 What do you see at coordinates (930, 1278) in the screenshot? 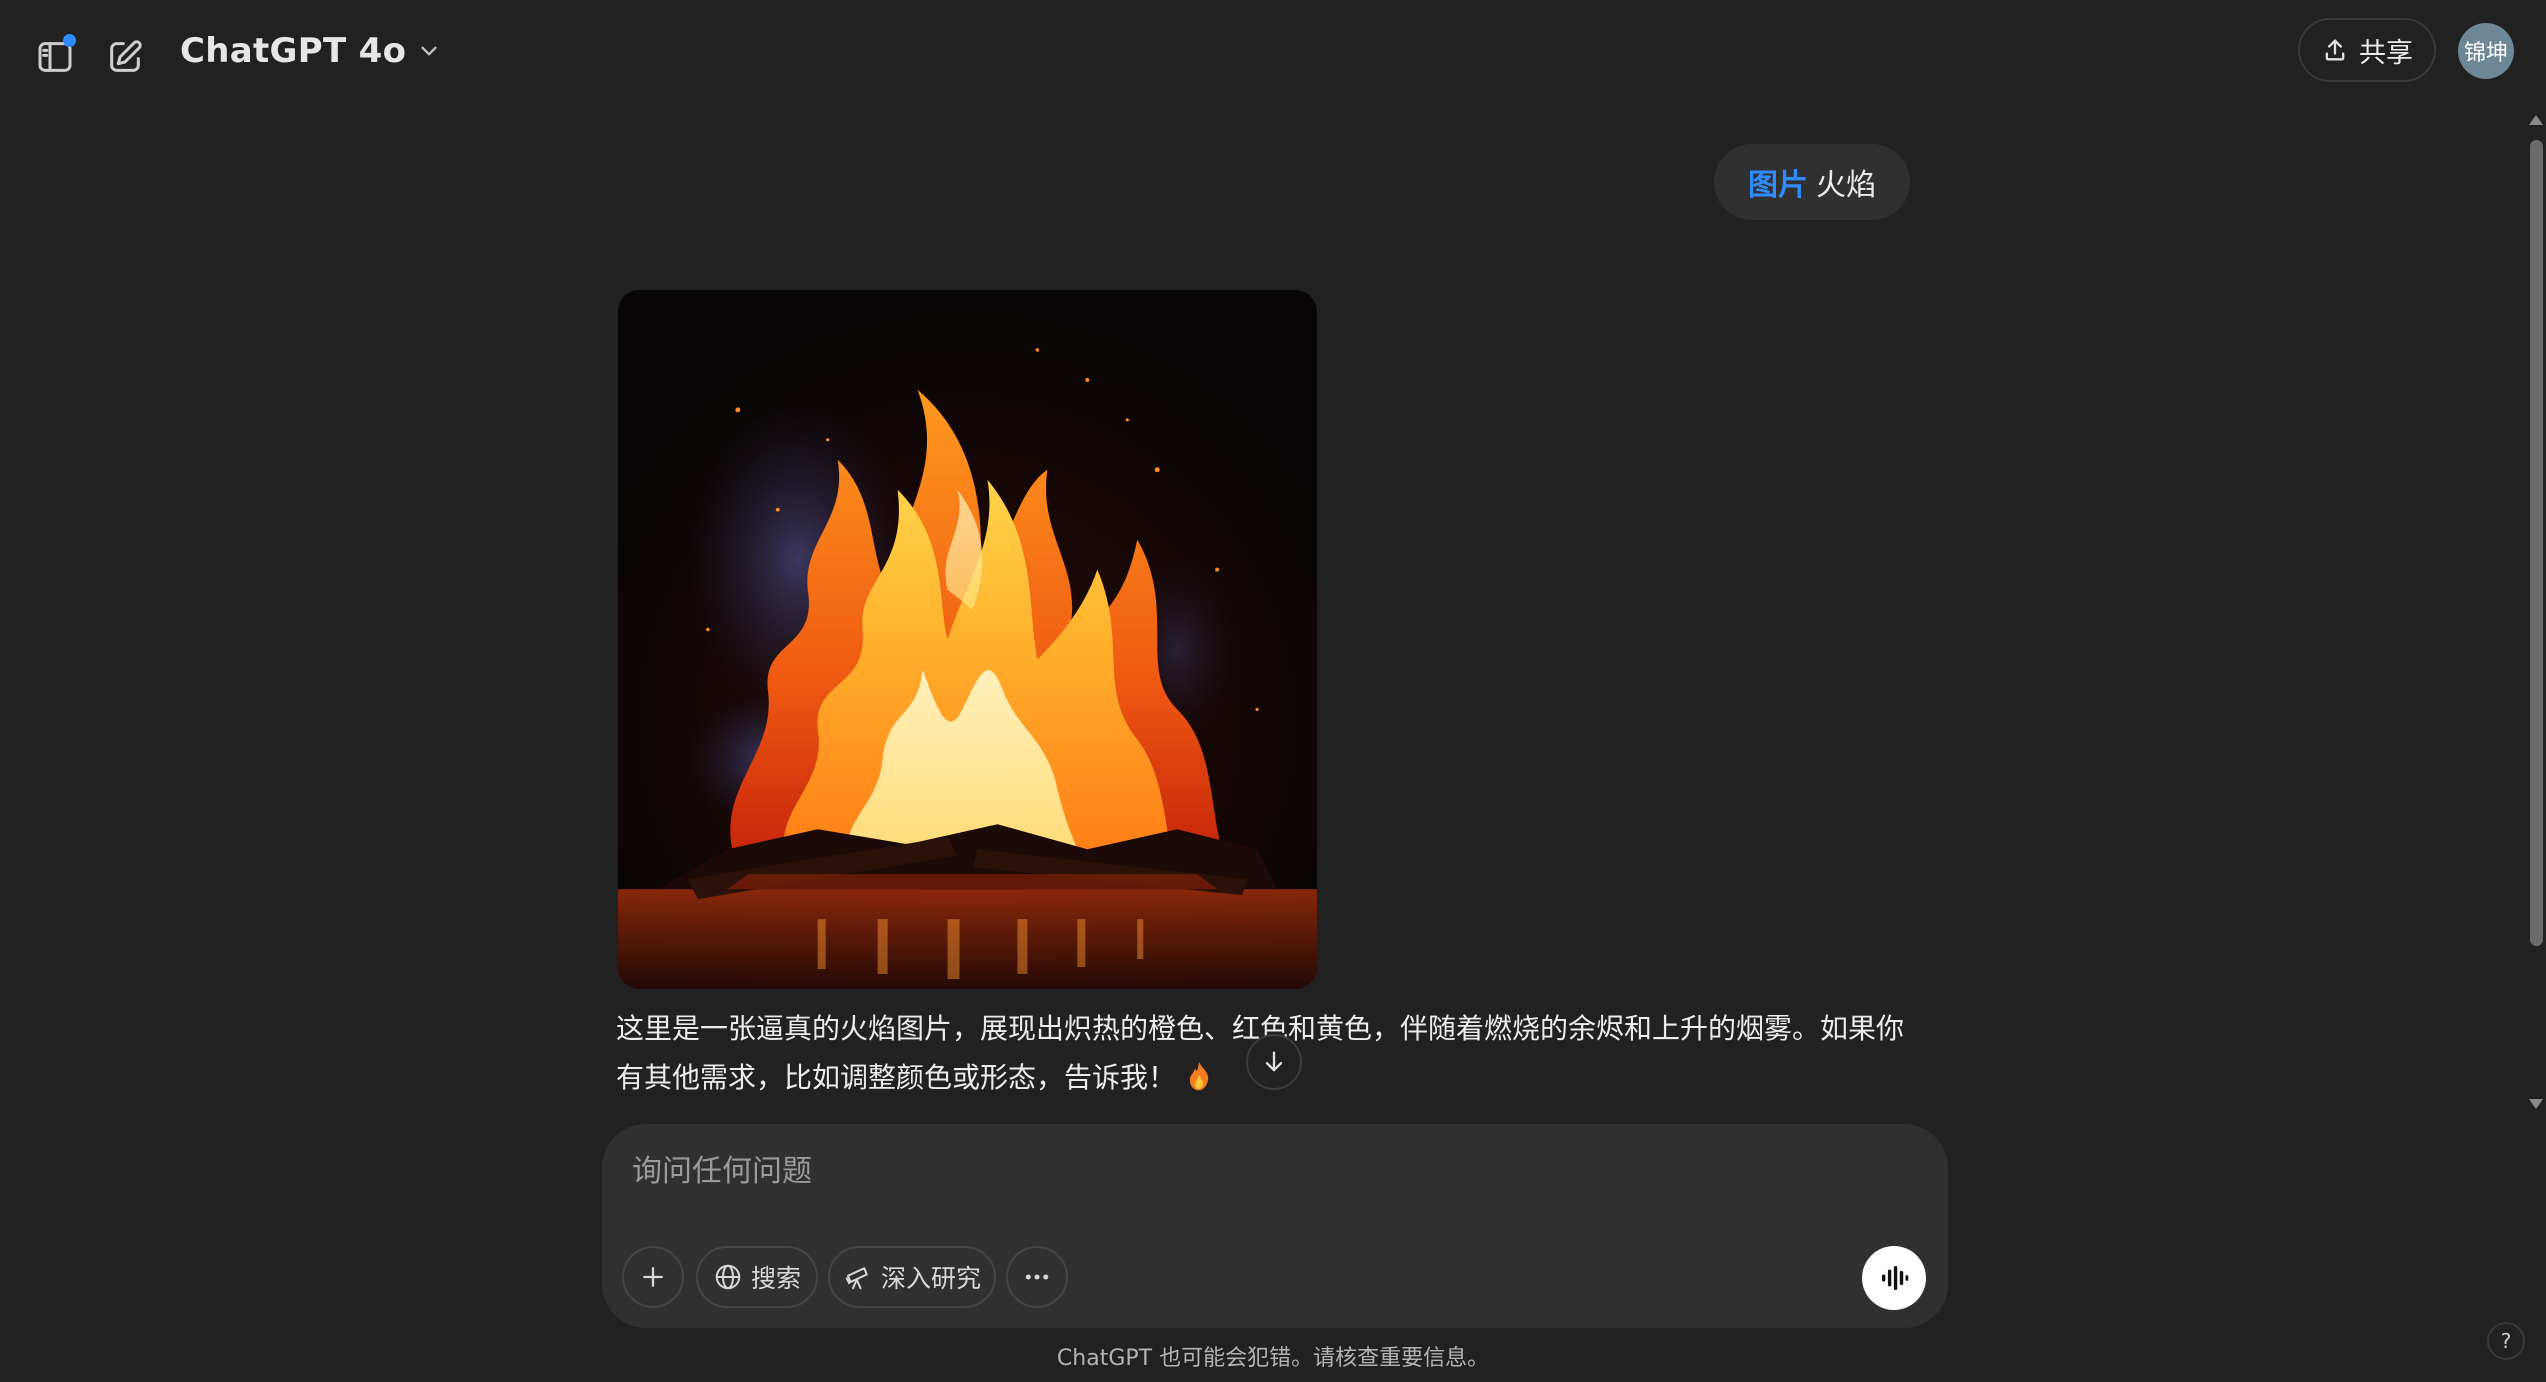
I see `deep-research-label: 深入研究` at bounding box center [930, 1278].